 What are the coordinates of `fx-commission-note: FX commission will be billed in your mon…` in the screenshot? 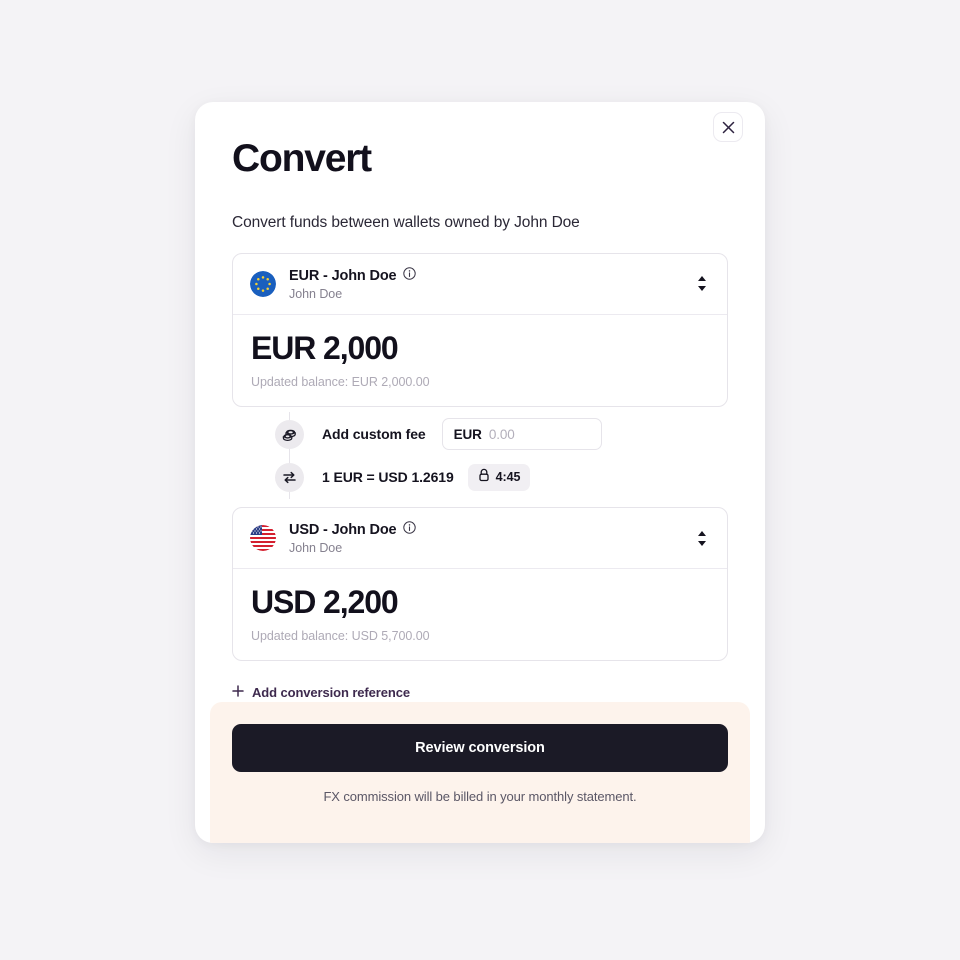 It's located at (480, 796).